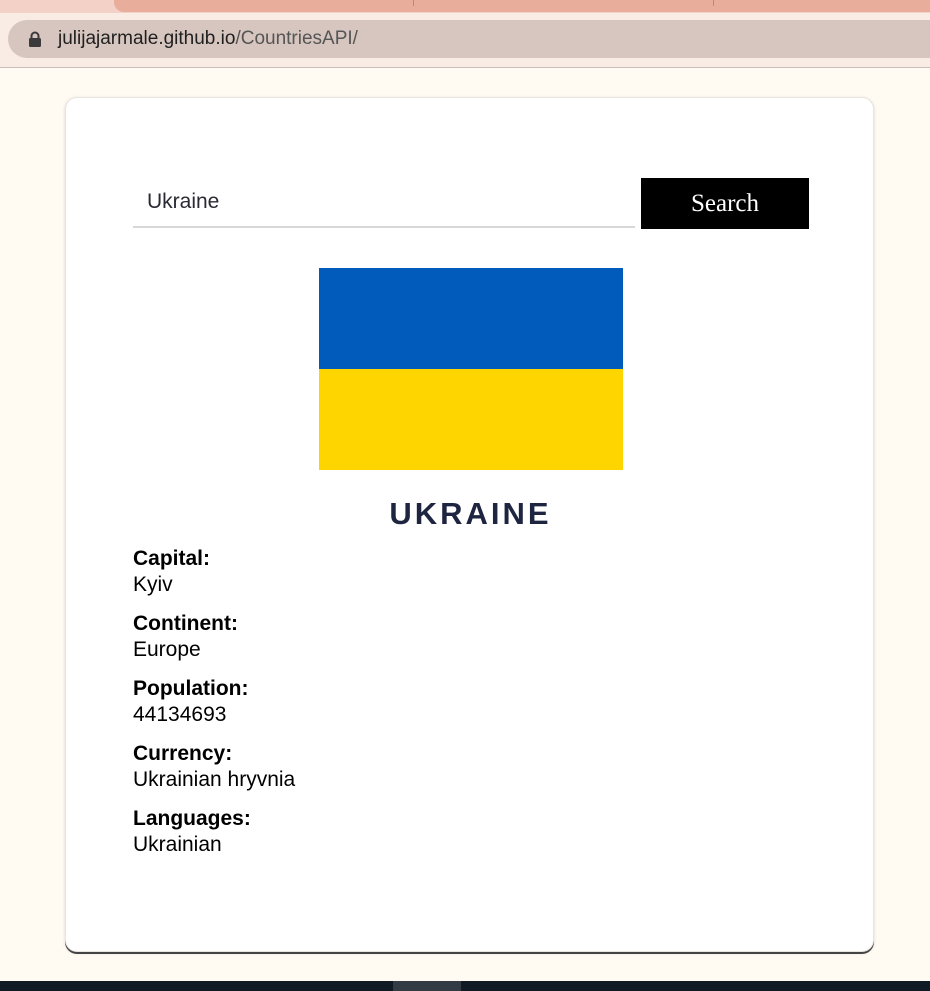 The image size is (930, 991). What do you see at coordinates (465, 986) in the screenshot?
I see `taskbar` at bounding box center [465, 986].